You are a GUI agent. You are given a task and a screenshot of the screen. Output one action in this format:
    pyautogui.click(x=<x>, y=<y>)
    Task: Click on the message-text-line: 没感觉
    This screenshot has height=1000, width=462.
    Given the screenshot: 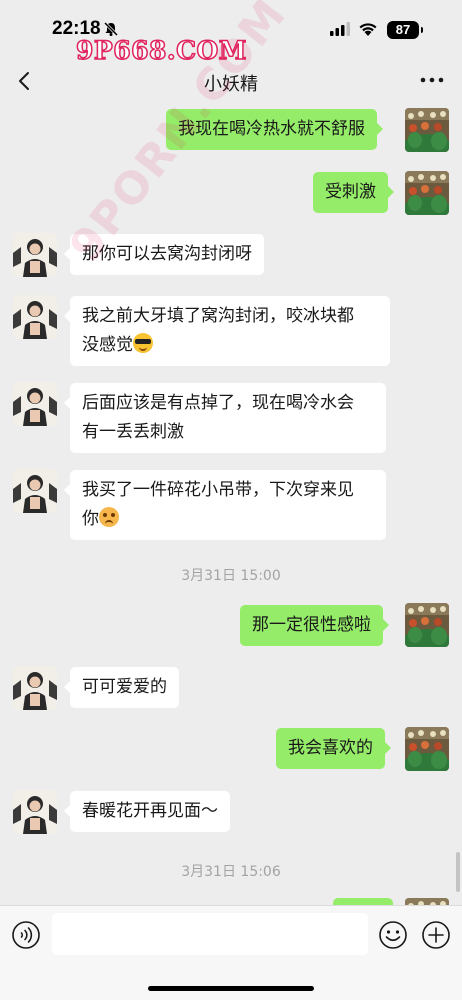 What is the action you would take?
    pyautogui.click(x=230, y=345)
    